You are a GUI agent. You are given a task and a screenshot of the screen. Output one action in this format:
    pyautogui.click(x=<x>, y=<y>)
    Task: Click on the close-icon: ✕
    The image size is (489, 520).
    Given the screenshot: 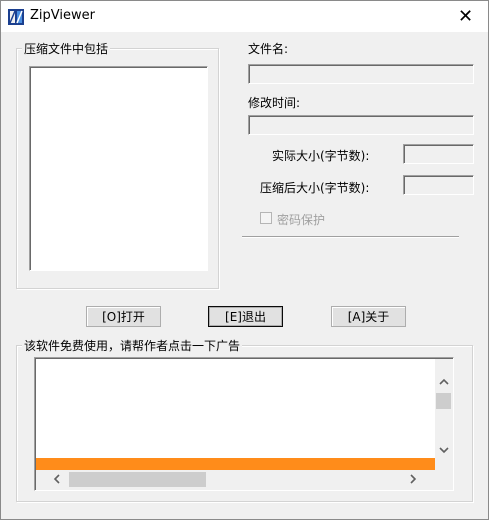 What is the action you would take?
    pyautogui.click(x=465, y=16)
    